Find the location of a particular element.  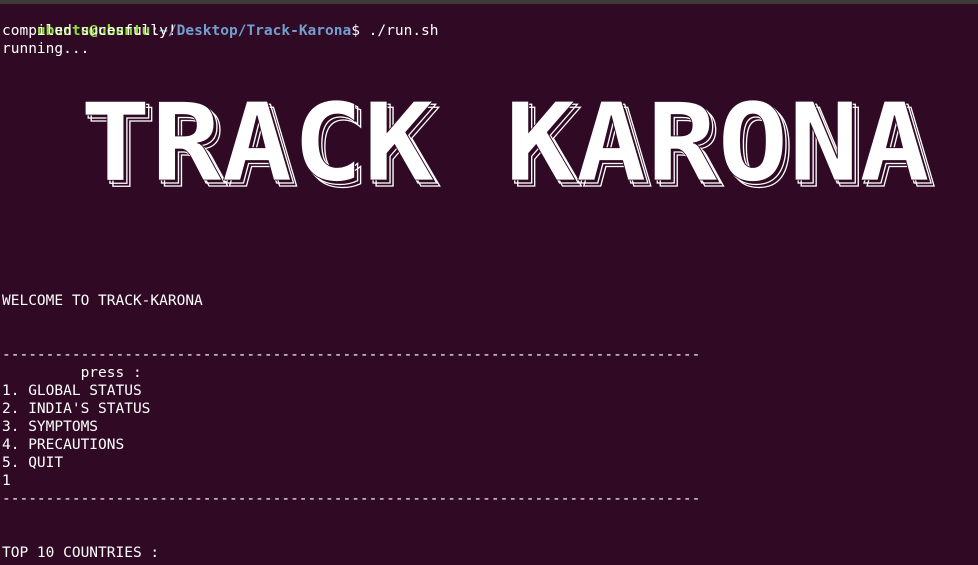

menu-item-india-status: 2. INDIA'S STATUS is located at coordinates (76, 409).